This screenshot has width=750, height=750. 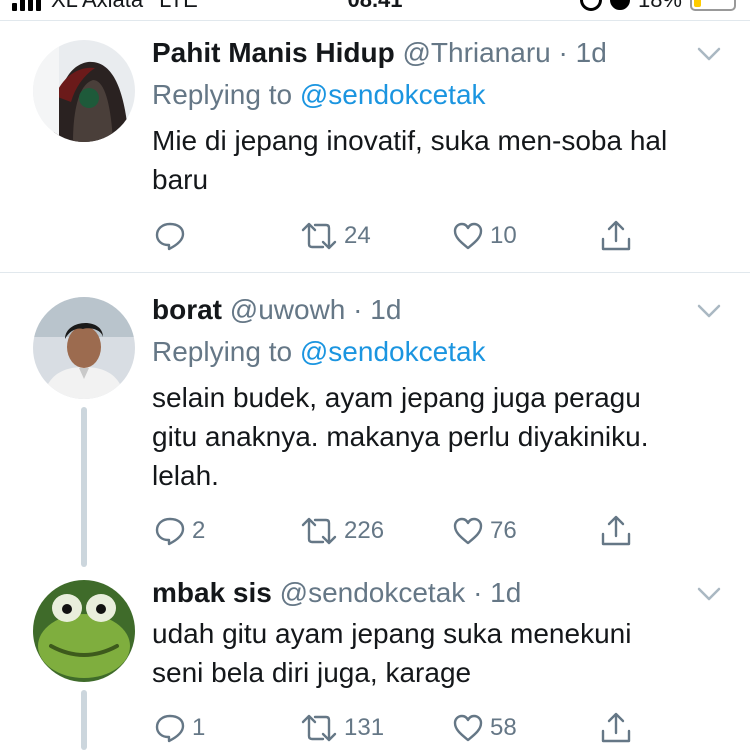 What do you see at coordinates (273, 52) in the screenshot?
I see `display-name: Pahit Manis Hidup` at bounding box center [273, 52].